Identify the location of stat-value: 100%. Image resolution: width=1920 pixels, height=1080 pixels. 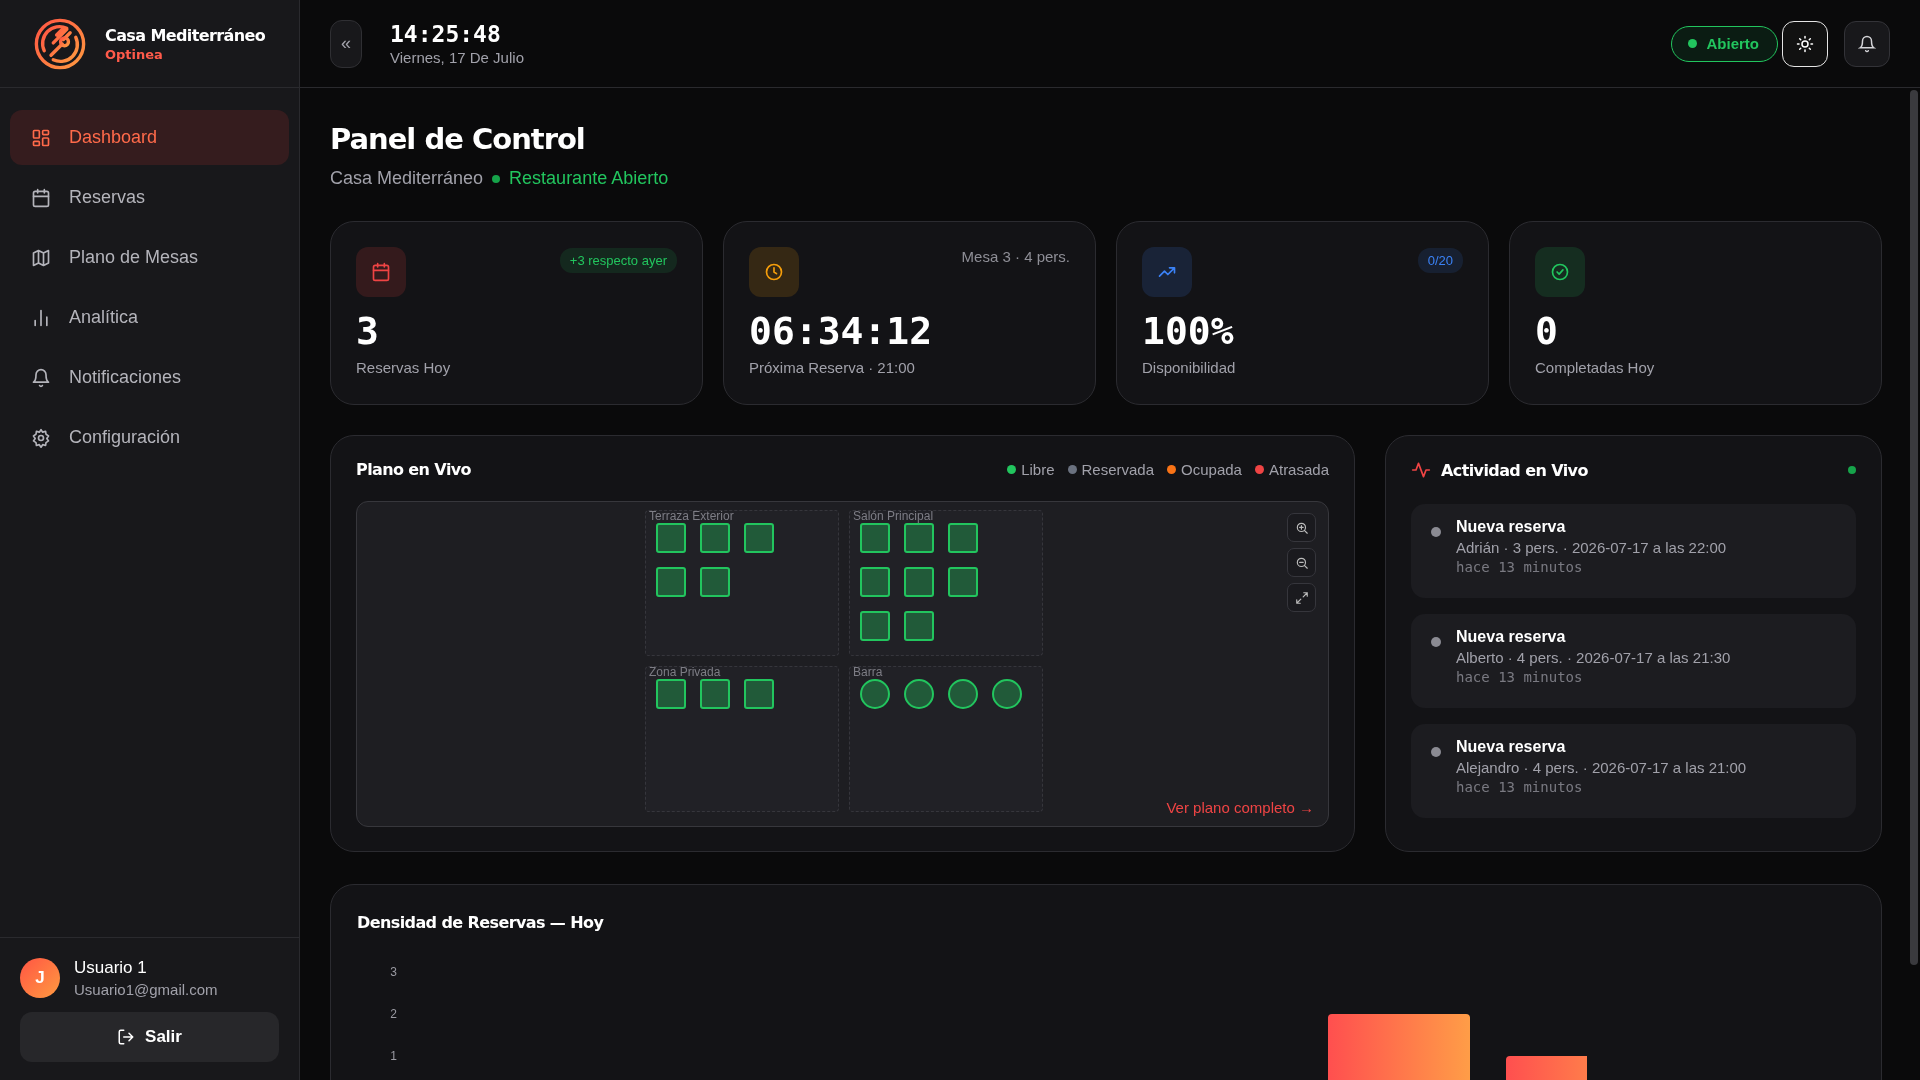
(1188, 331).